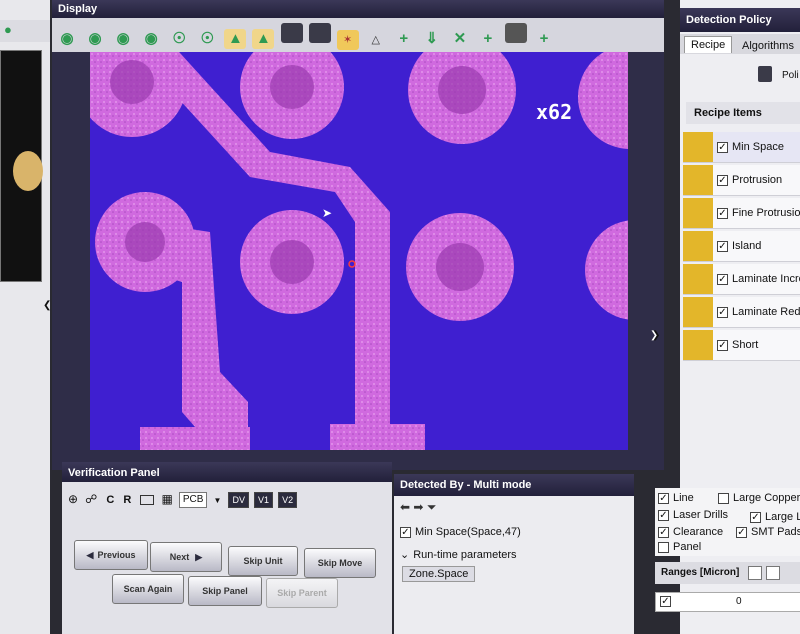 The image size is (800, 634). Describe the element at coordinates (741, 213) in the screenshot. I see `recipe-item-fine-protrusion: ✓ Fine Protrusion` at that location.